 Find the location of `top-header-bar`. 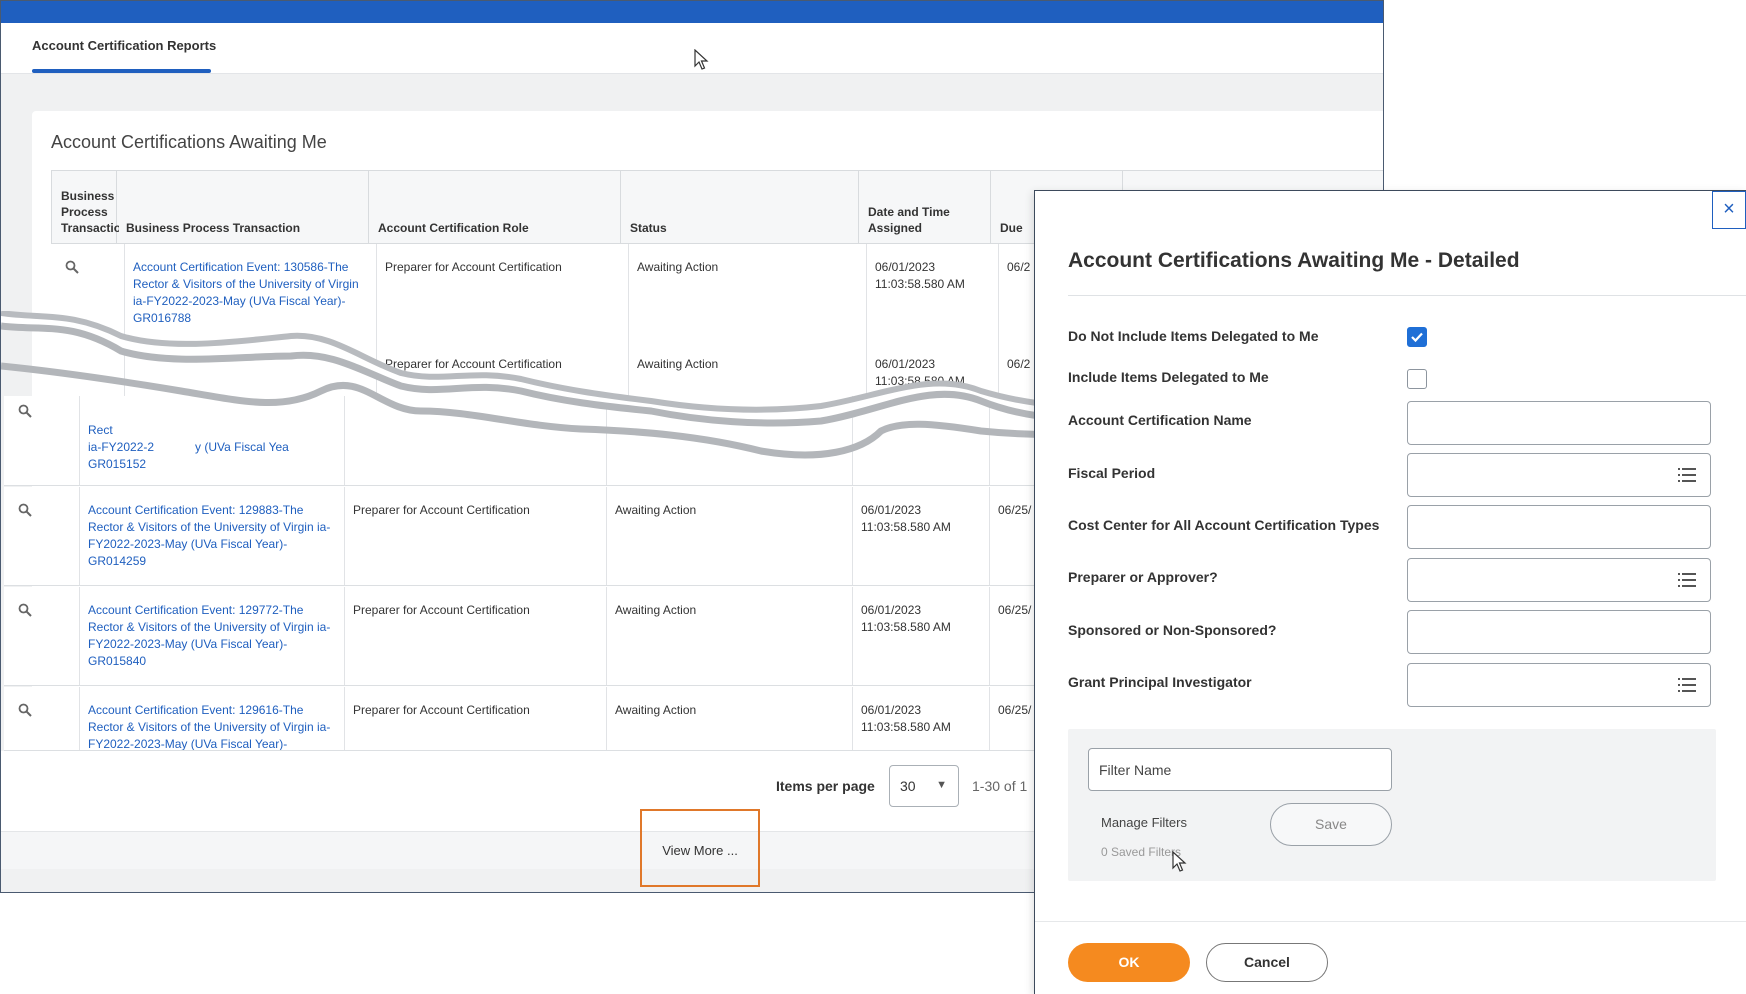

top-header-bar is located at coordinates (692, 12).